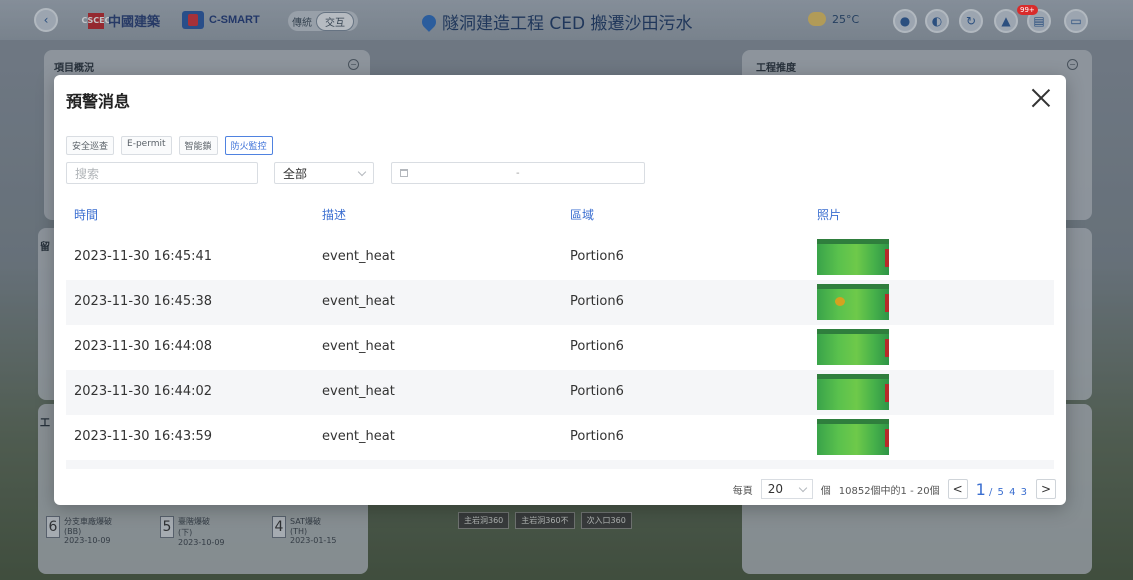 This screenshot has width=1133, height=580. I want to click on dialog-title: 預警消息, so click(98, 101).